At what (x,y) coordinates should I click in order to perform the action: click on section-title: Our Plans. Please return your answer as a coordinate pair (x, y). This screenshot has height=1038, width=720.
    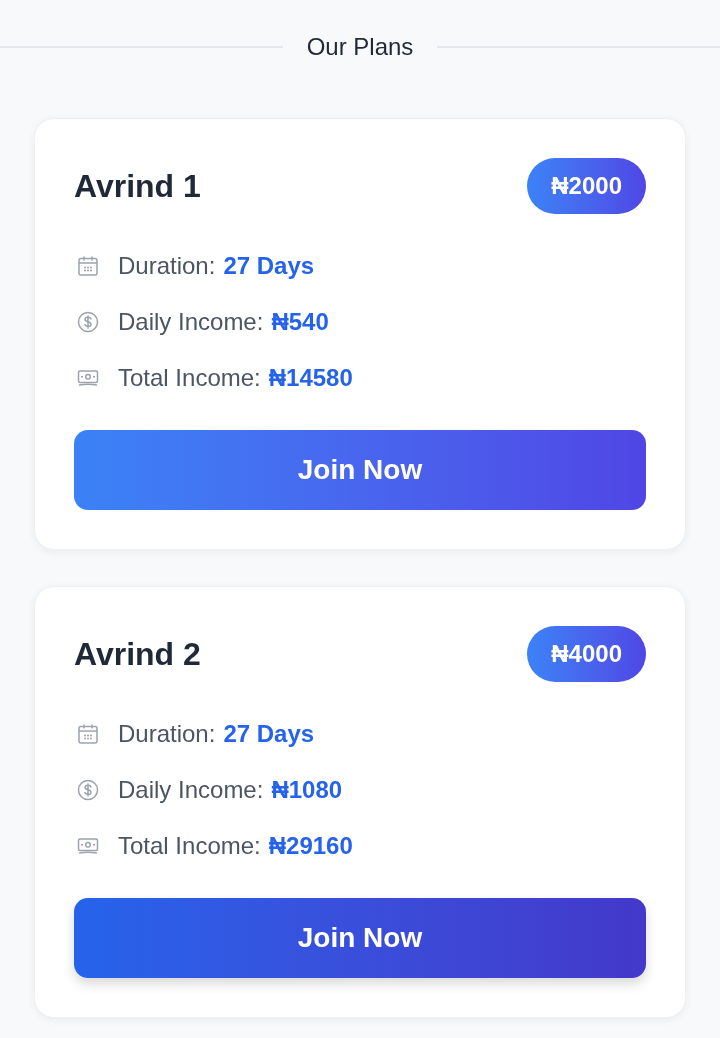
    Looking at the image, I should click on (360, 47).